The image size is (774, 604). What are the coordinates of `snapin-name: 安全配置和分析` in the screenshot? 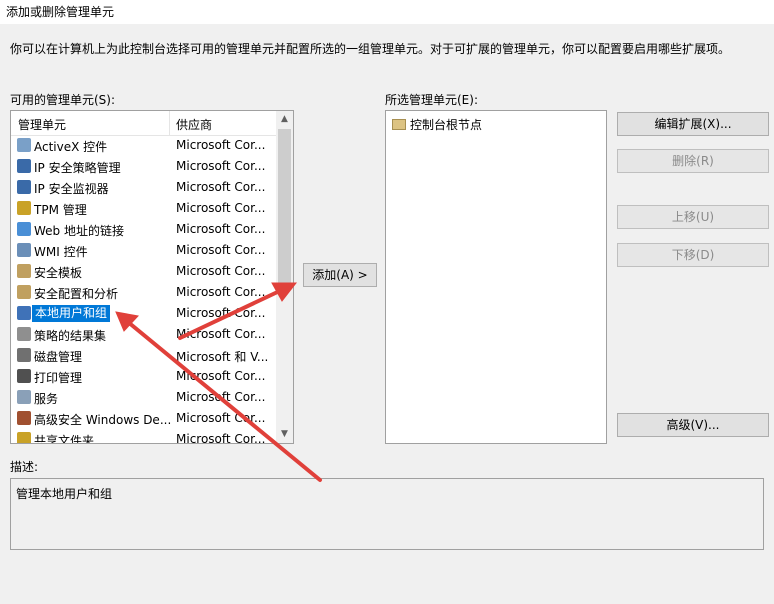 It's located at (76, 294).